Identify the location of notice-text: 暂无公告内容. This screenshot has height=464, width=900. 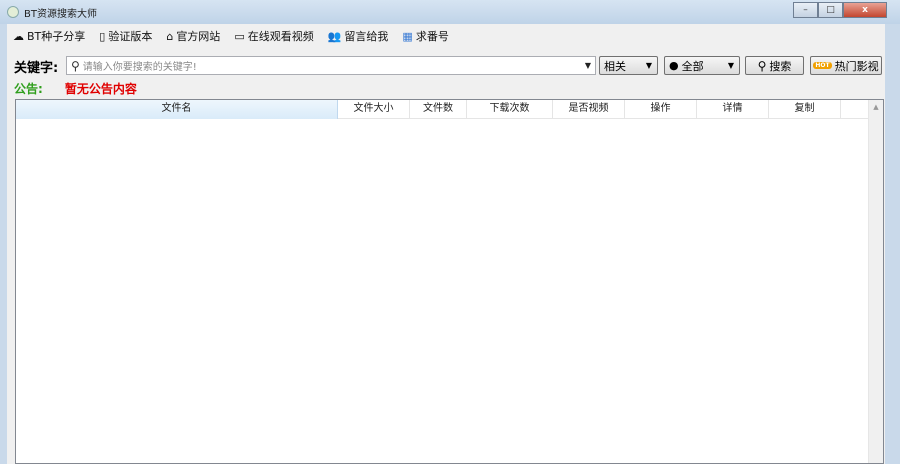
(100, 89).